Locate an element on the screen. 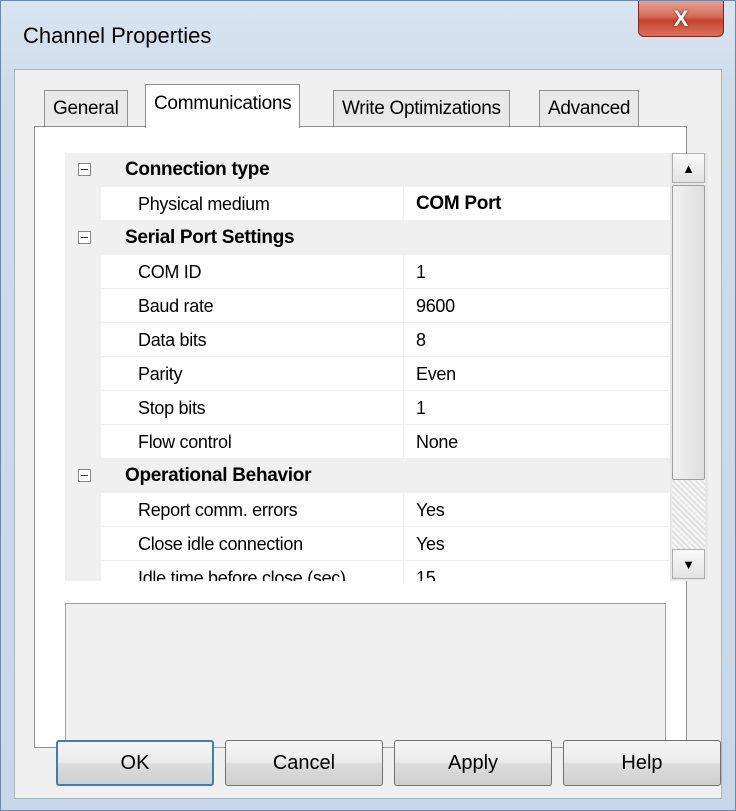 This screenshot has width=736, height=811. property-name: Report comm. errors is located at coordinates (251, 510).